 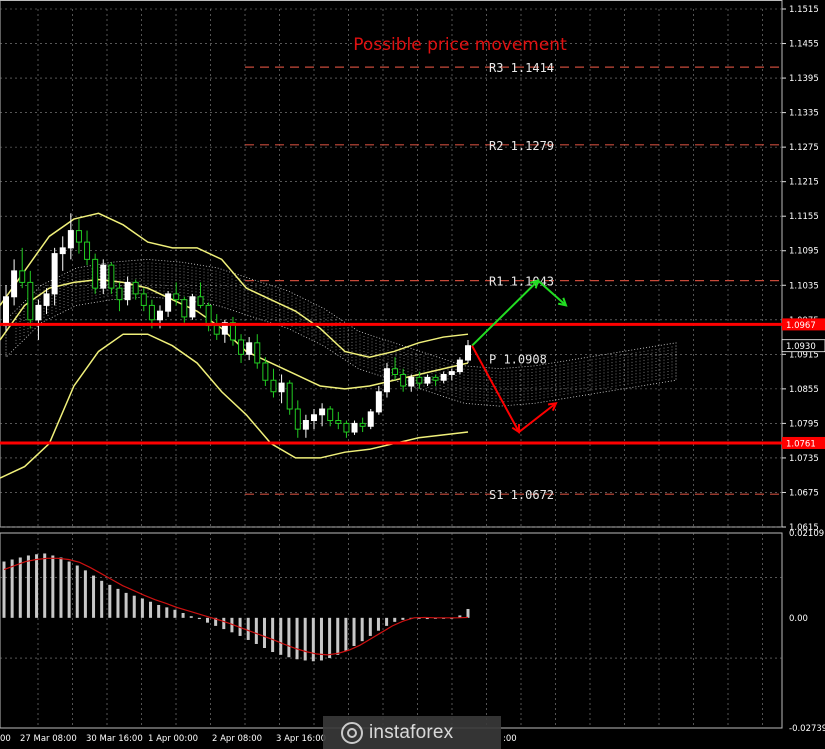 What do you see at coordinates (804, 114) in the screenshot?
I see `y-tick-label: 1.1335` at bounding box center [804, 114].